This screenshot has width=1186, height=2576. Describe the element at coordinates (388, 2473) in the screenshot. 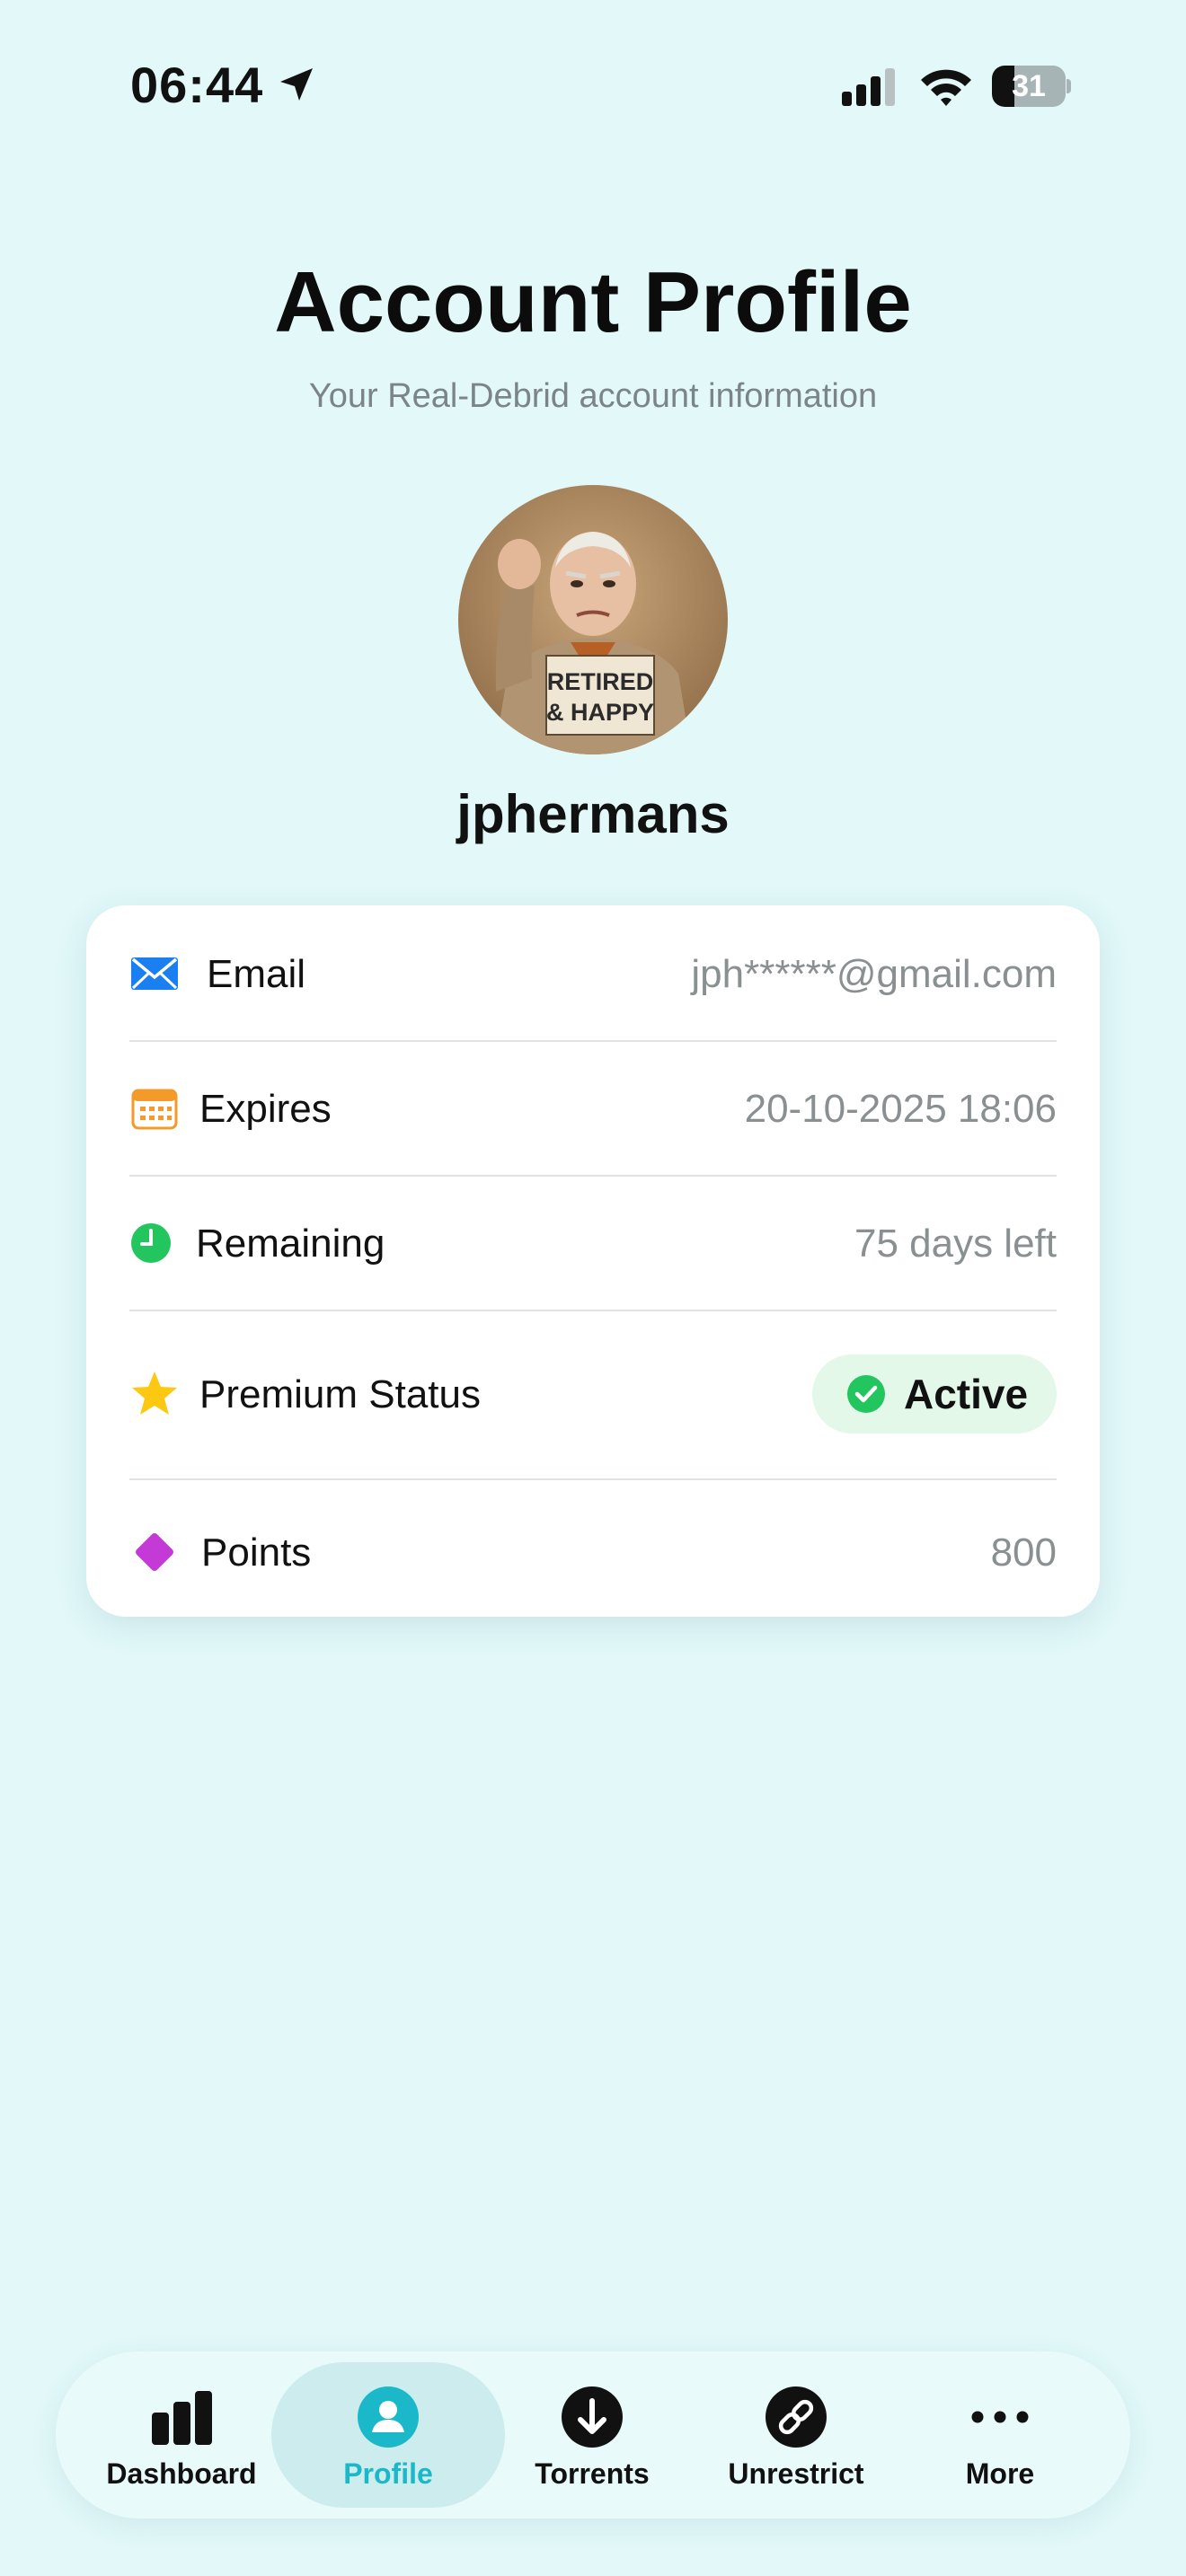

I see `tab-profile-label: Profile` at that location.